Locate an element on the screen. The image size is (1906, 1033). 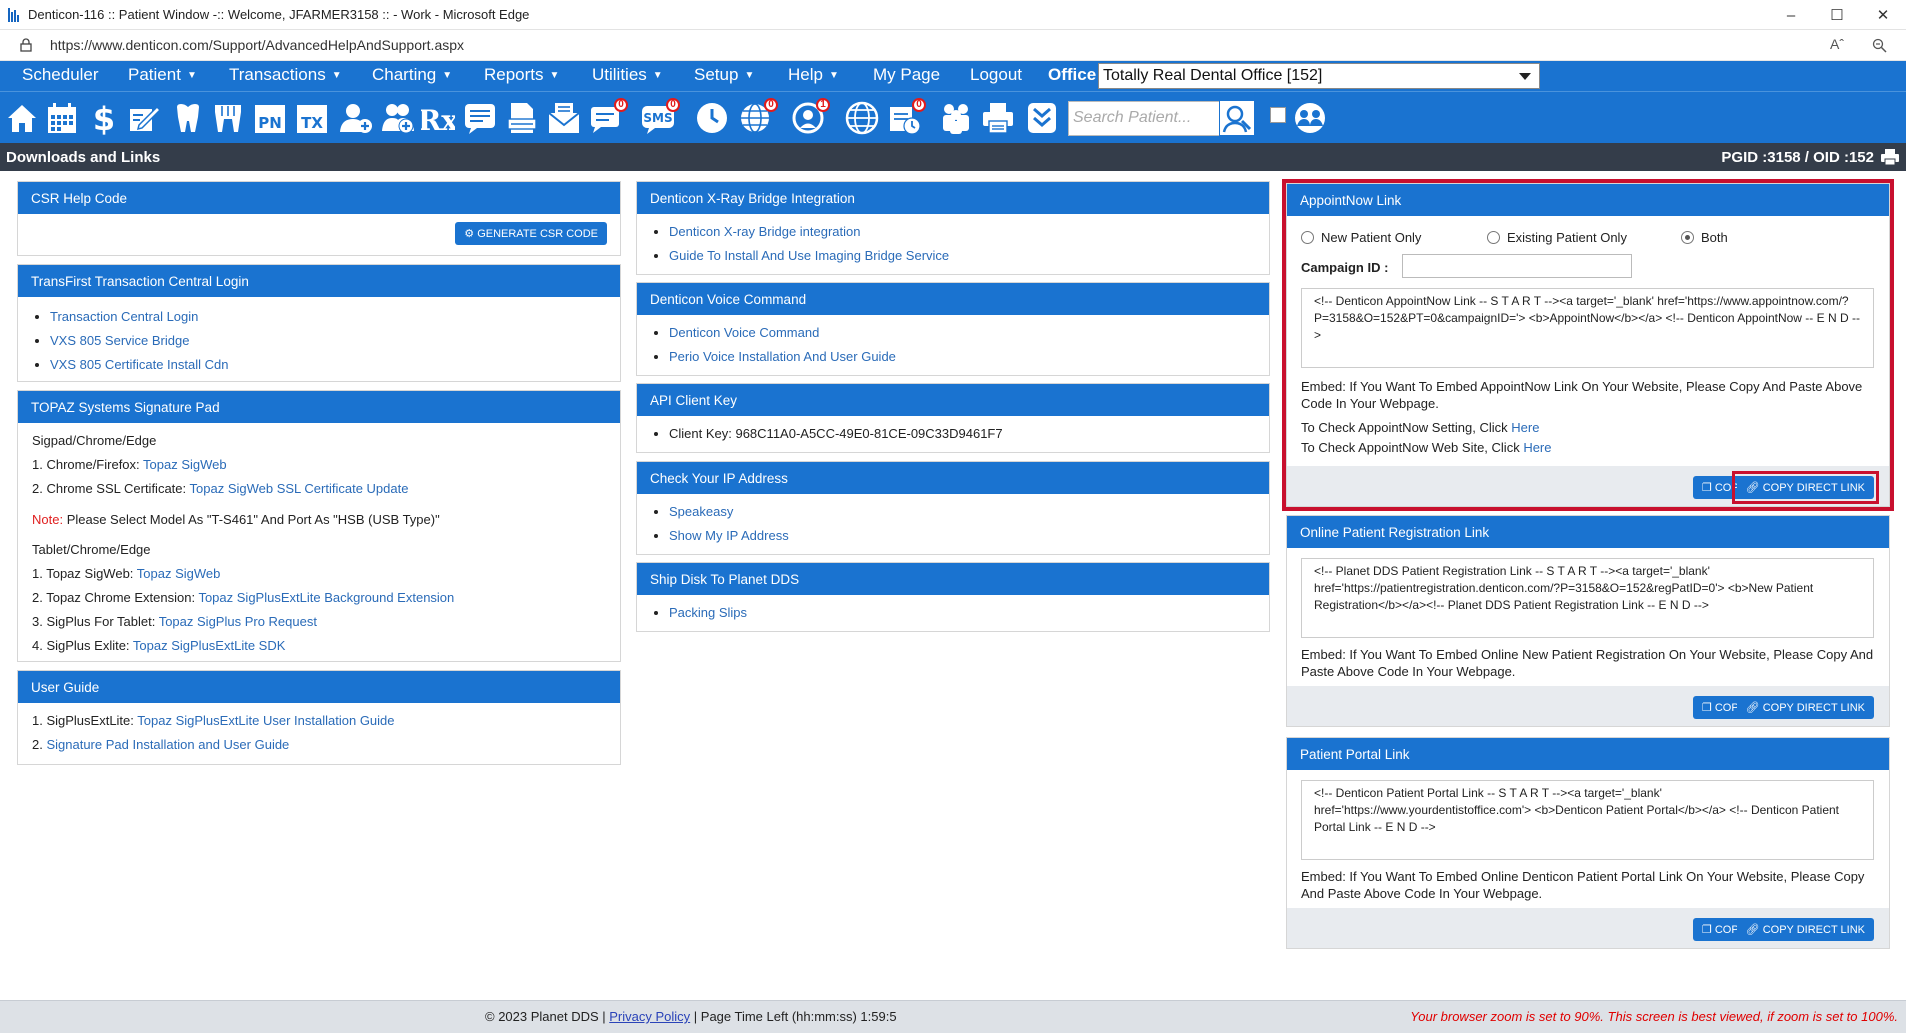
email-icon is located at coordinates (564, 118).